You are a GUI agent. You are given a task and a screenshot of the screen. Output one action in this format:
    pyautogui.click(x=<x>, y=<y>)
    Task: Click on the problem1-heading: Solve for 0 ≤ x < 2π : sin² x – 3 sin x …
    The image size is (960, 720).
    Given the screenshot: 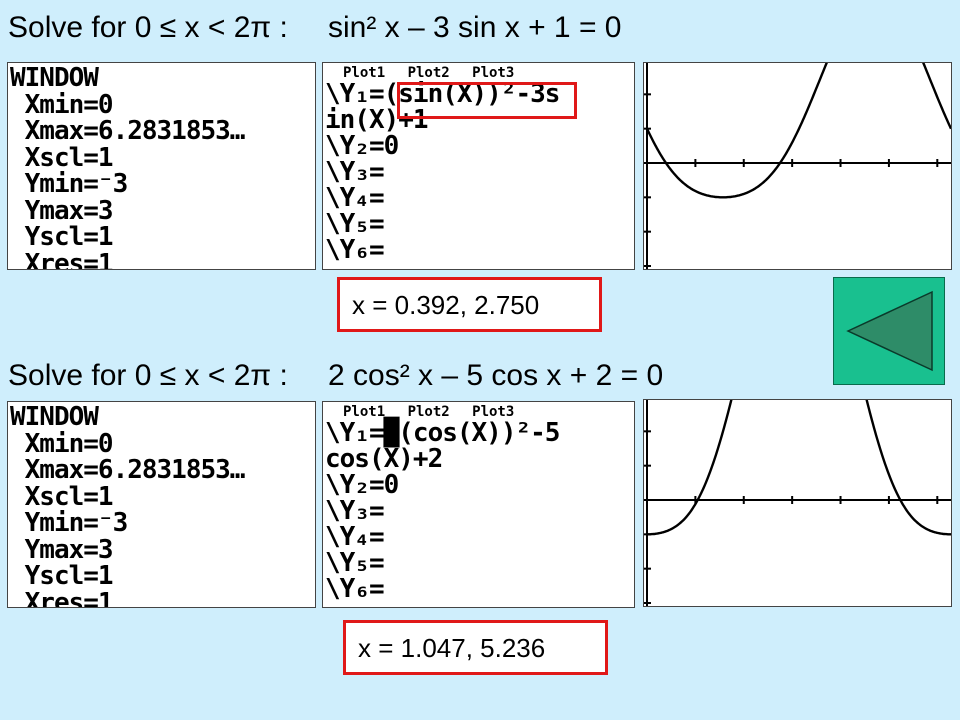 What is the action you would take?
    pyautogui.click(x=328, y=28)
    